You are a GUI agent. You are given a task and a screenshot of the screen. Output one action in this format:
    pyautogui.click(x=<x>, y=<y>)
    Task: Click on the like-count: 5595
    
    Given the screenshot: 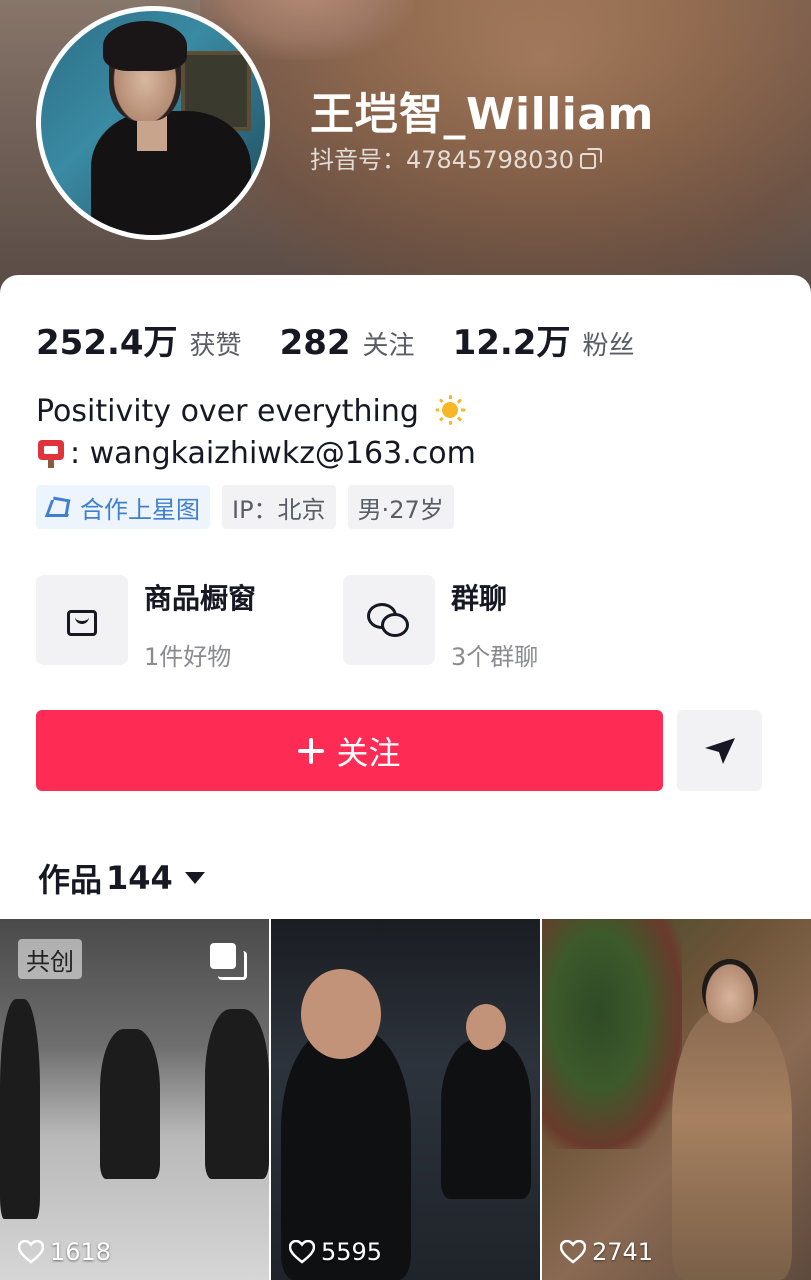 What is the action you would take?
    pyautogui.click(x=335, y=1252)
    